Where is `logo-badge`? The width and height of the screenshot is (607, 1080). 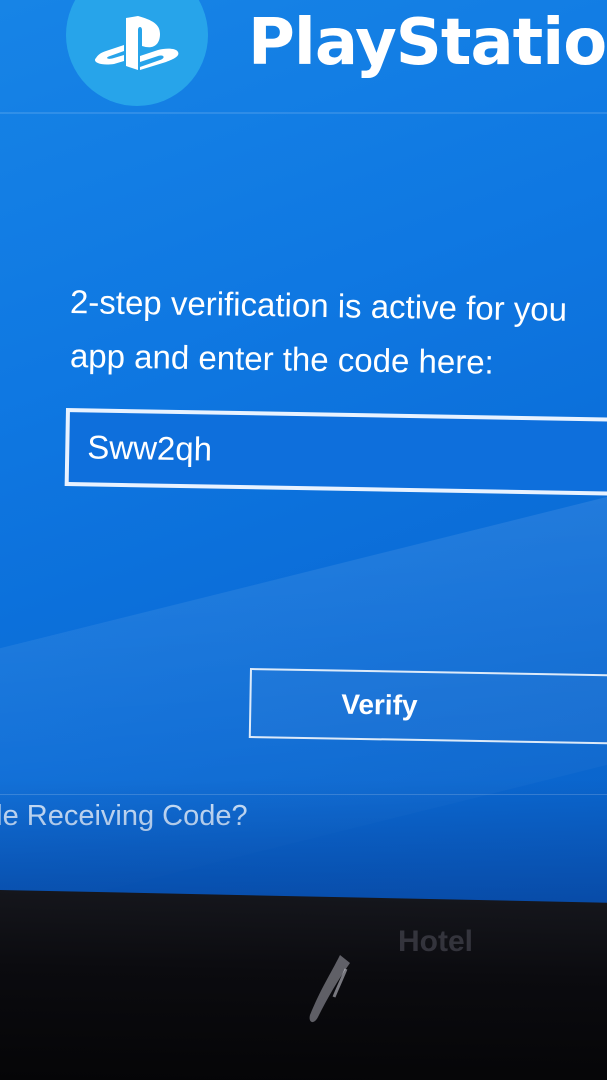 logo-badge is located at coordinates (137, 53).